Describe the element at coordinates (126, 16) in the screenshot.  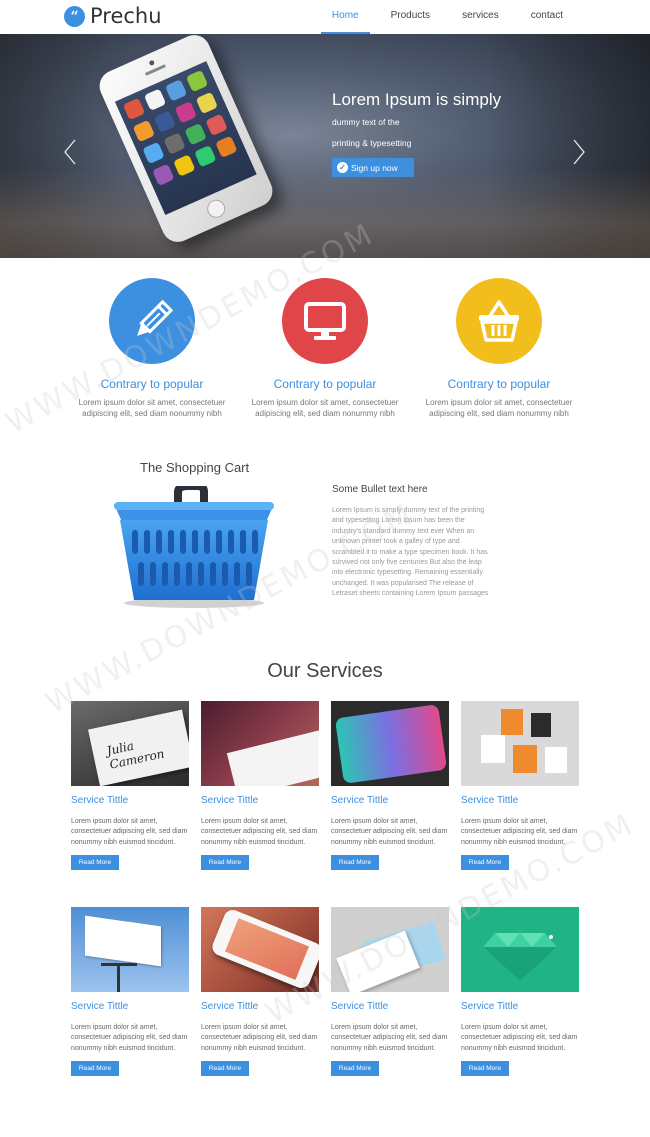
I see `logo-text: Prechu` at that location.